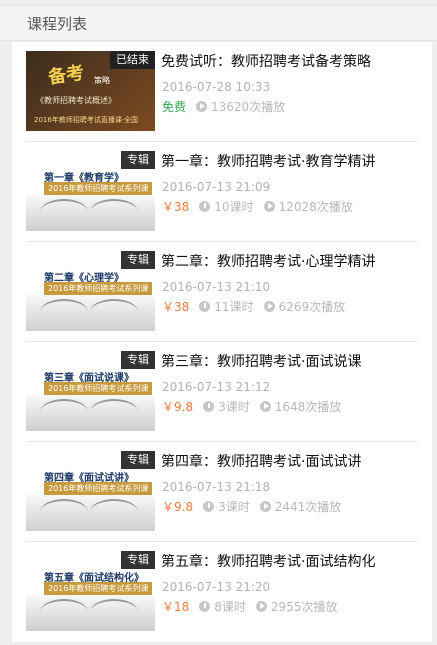 The width and height of the screenshot is (437, 645). I want to click on course-title: 第二章：教师招聘考试·心理学精讲, so click(268, 261).